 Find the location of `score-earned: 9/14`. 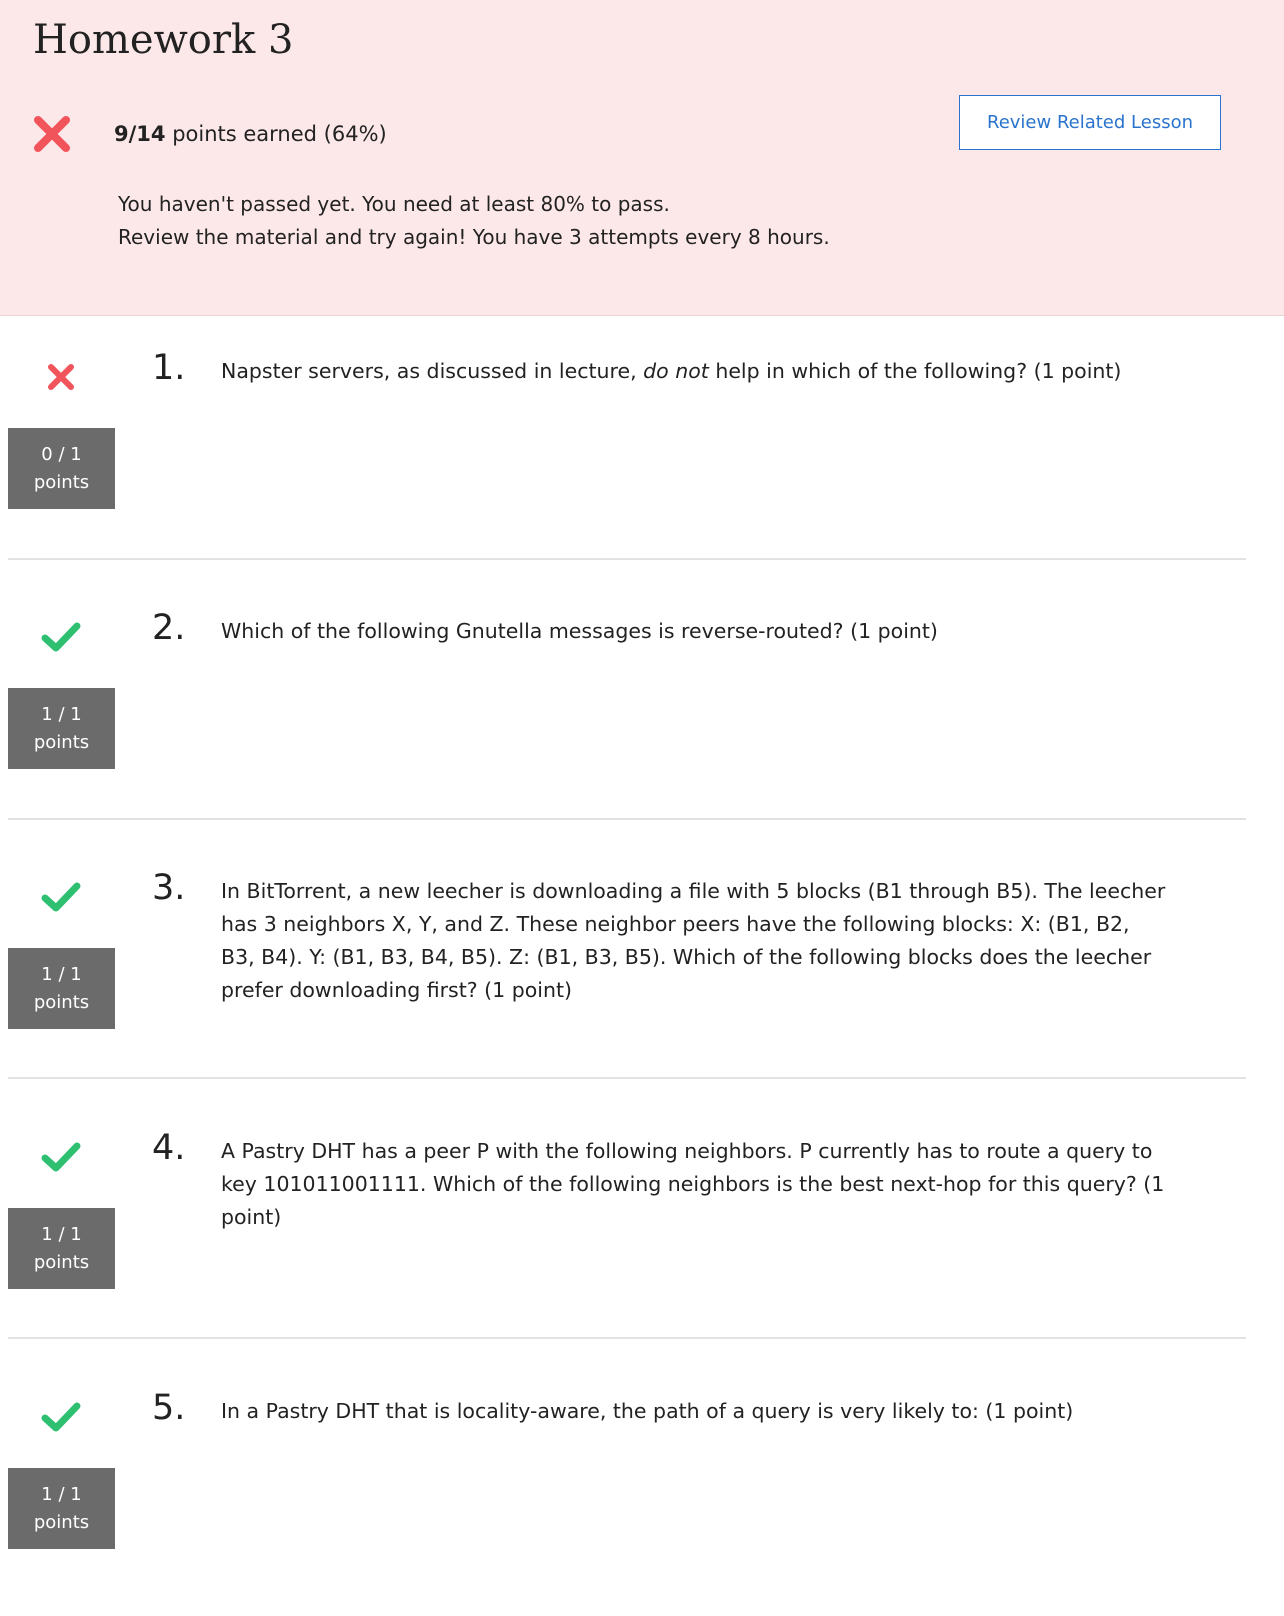

score-earned: 9/14 is located at coordinates (140, 134).